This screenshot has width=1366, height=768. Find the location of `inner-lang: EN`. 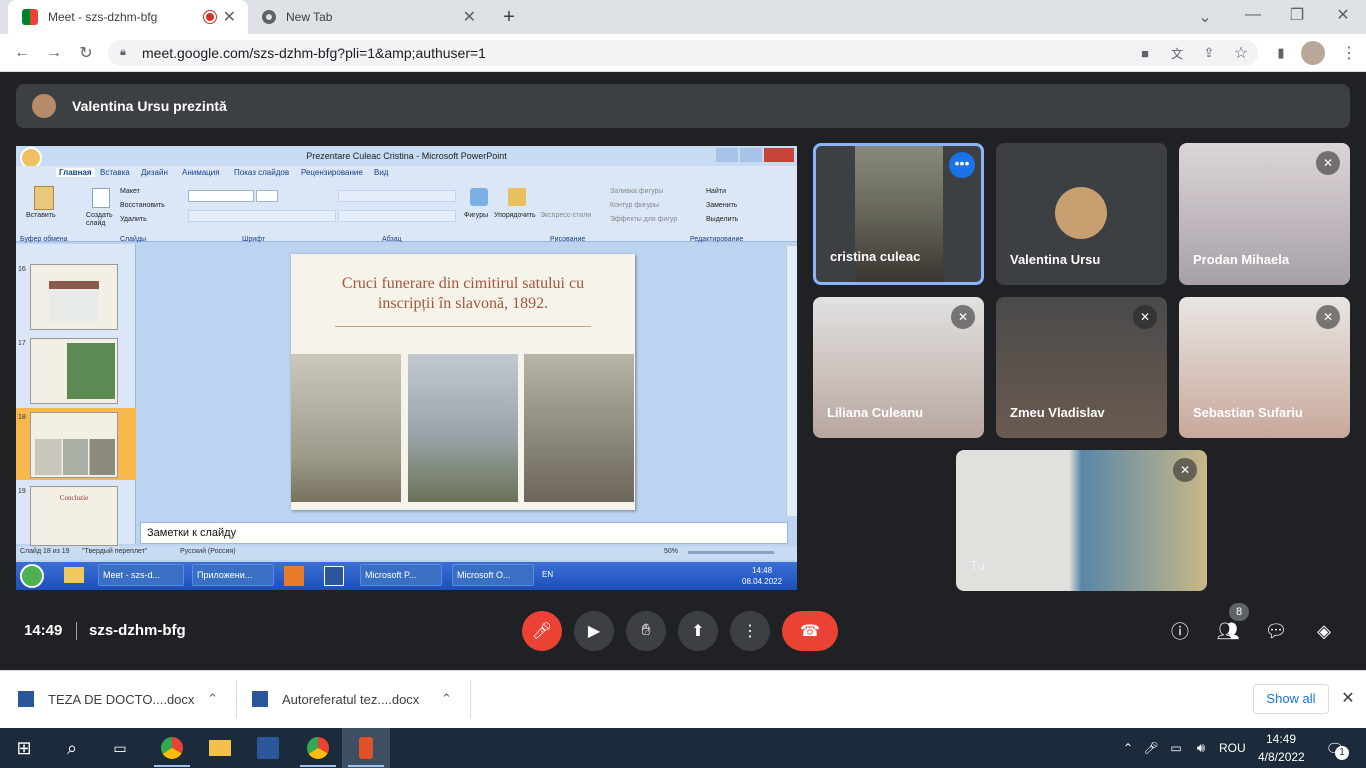

inner-lang: EN is located at coordinates (547, 574).